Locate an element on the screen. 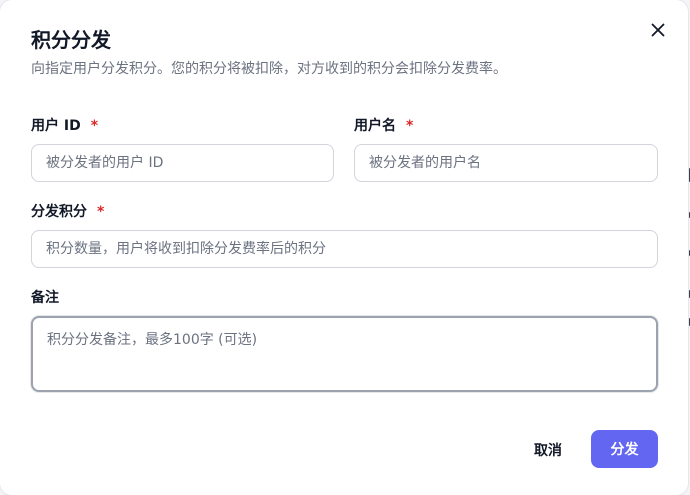 This screenshot has height=495, width=690. note-label-text: 备注 is located at coordinates (45, 298).